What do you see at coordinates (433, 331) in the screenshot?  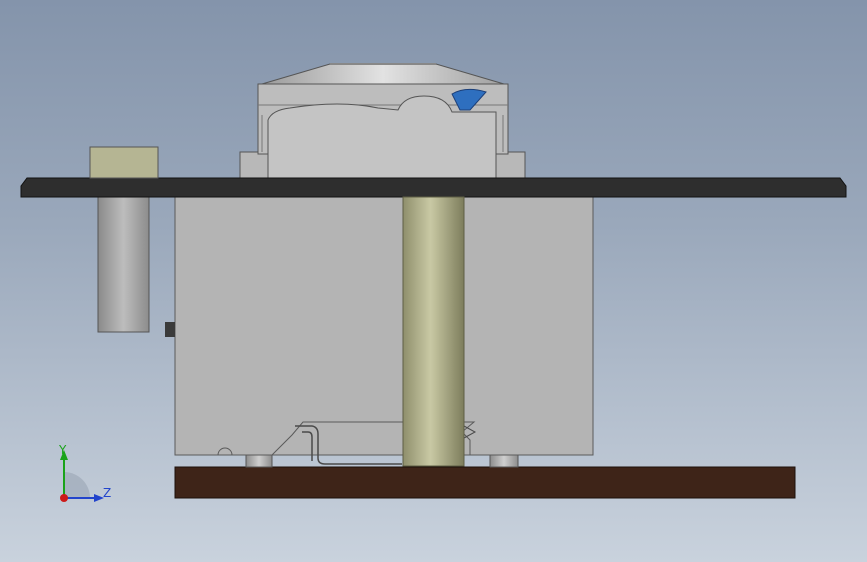 I see `center-pin` at bounding box center [433, 331].